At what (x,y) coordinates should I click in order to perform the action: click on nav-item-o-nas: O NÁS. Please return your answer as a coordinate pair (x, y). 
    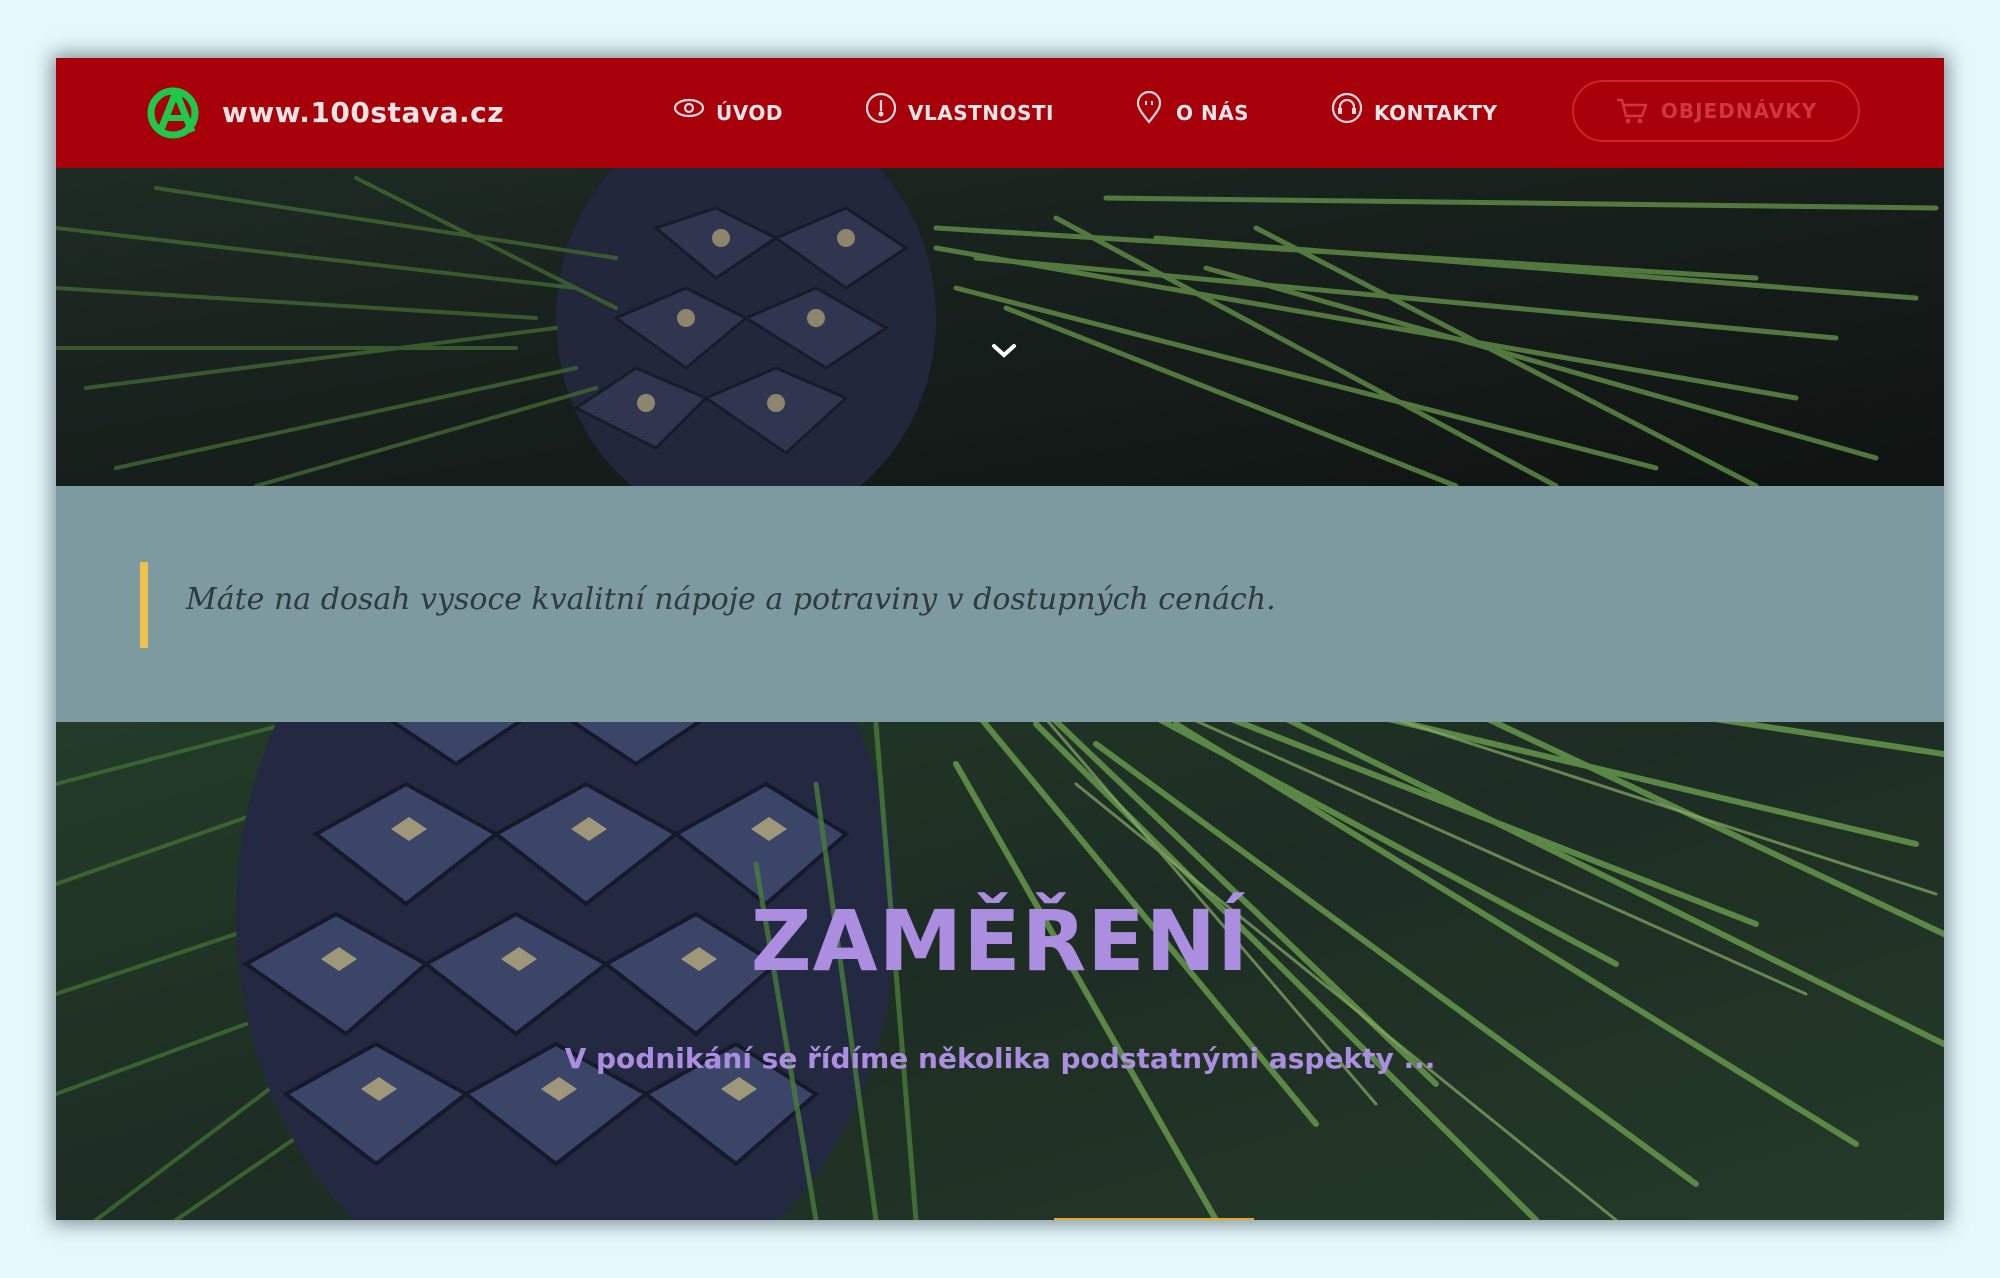
    Looking at the image, I should click on (1190, 113).